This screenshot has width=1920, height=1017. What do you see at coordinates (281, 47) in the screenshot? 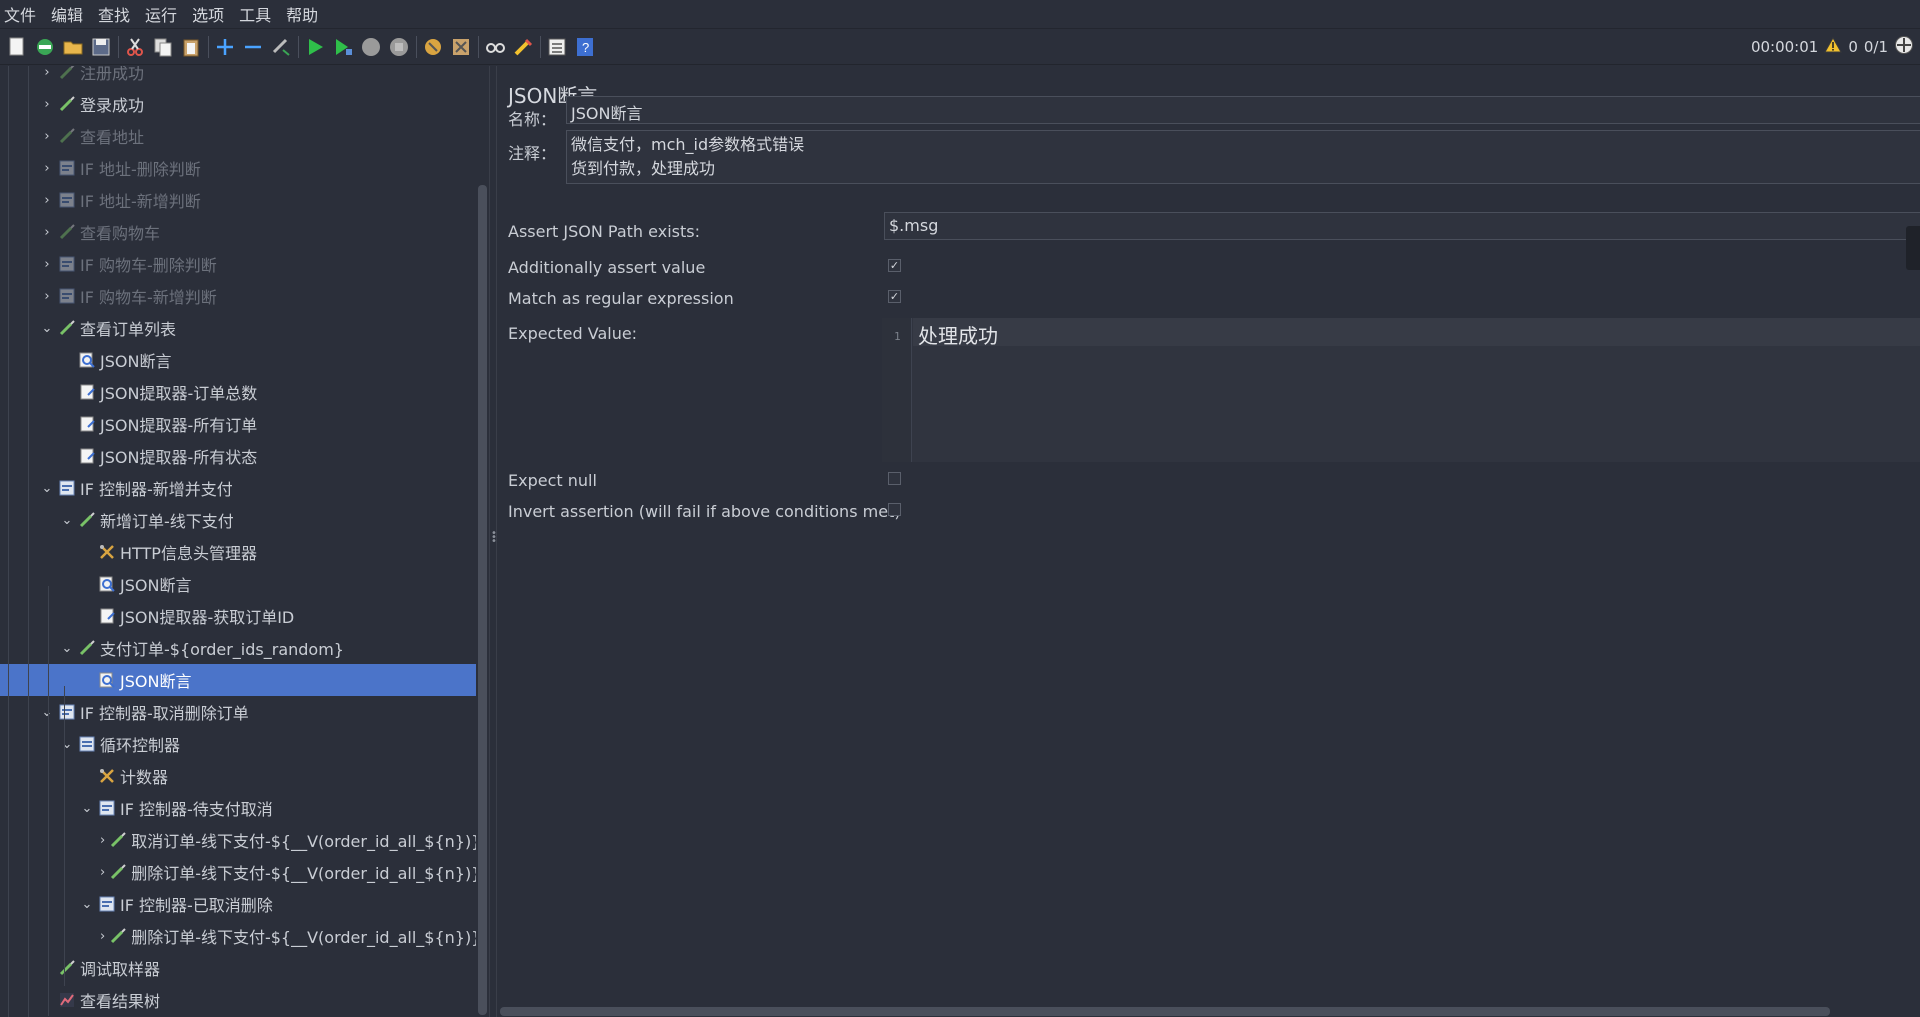
I see `toggle-icon` at bounding box center [281, 47].